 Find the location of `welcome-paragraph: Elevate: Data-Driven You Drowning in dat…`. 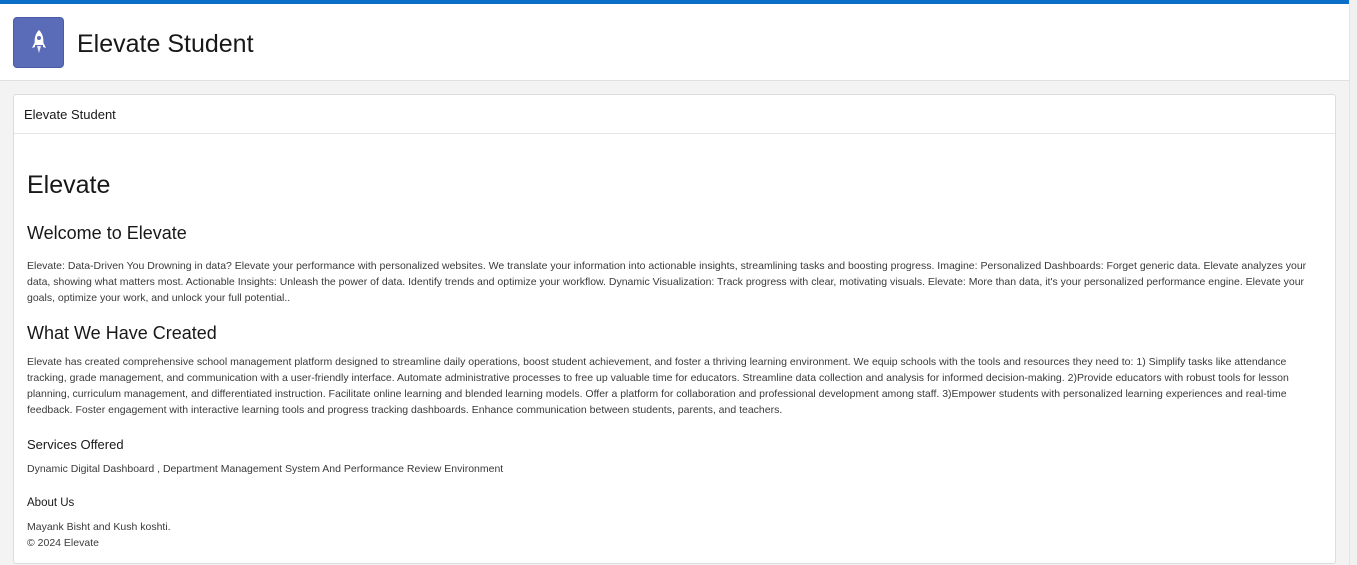

welcome-paragraph: Elevate: Data-Driven You Drowning in dat… is located at coordinates (667, 282).